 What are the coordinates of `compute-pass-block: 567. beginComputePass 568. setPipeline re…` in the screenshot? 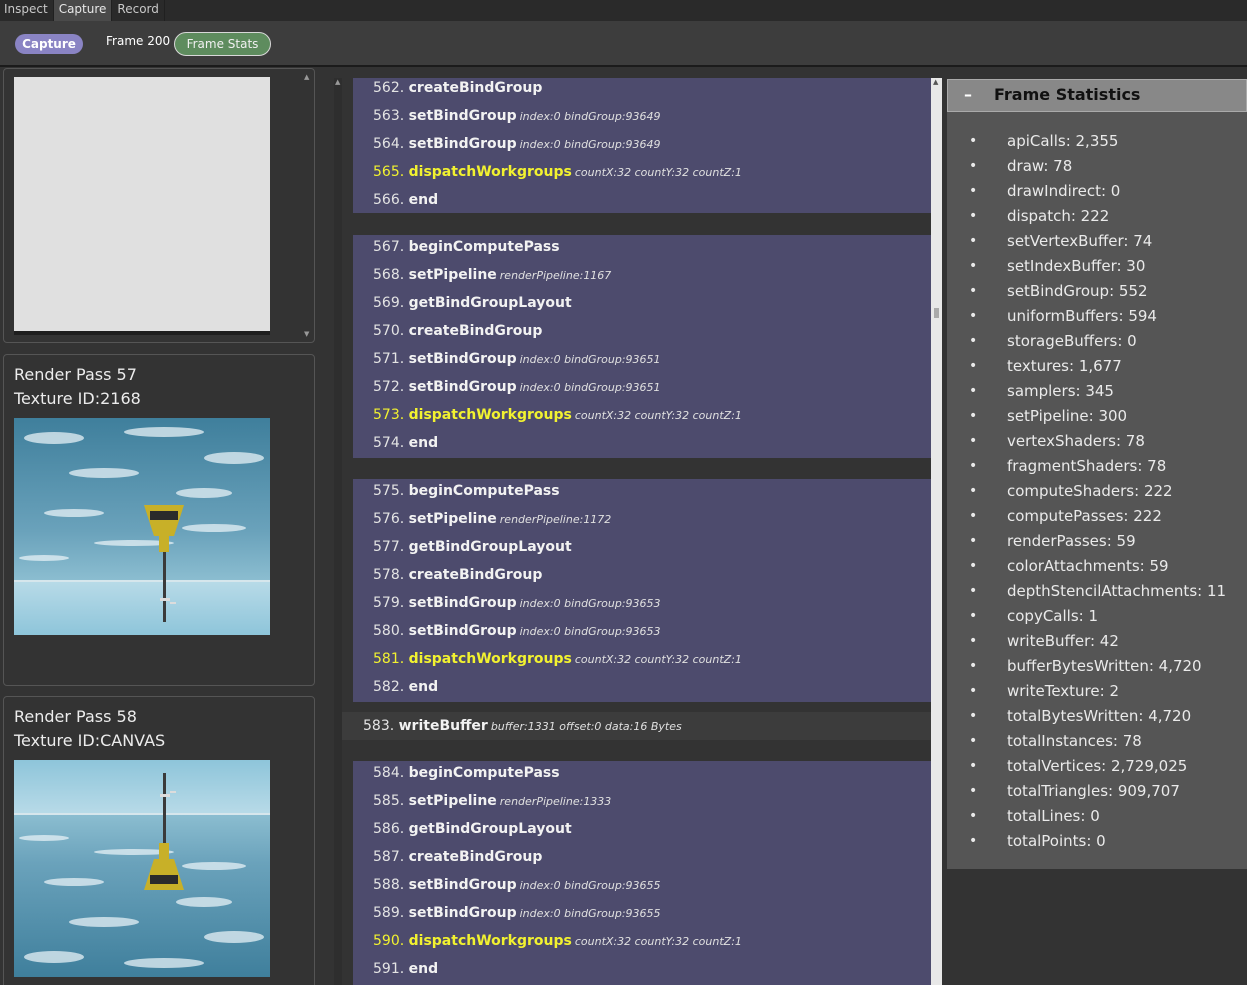 It's located at (642, 346).